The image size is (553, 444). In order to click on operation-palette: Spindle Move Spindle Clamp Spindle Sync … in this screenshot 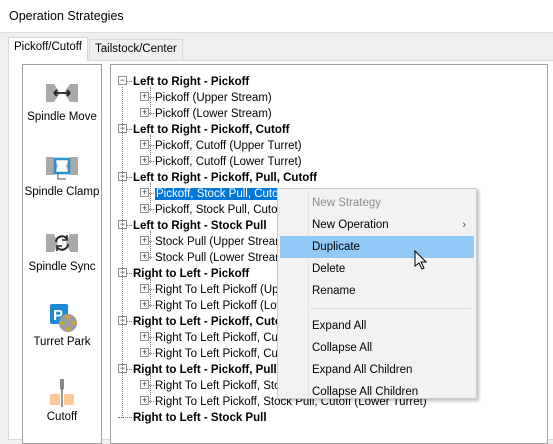, I will do `click(62, 254)`.